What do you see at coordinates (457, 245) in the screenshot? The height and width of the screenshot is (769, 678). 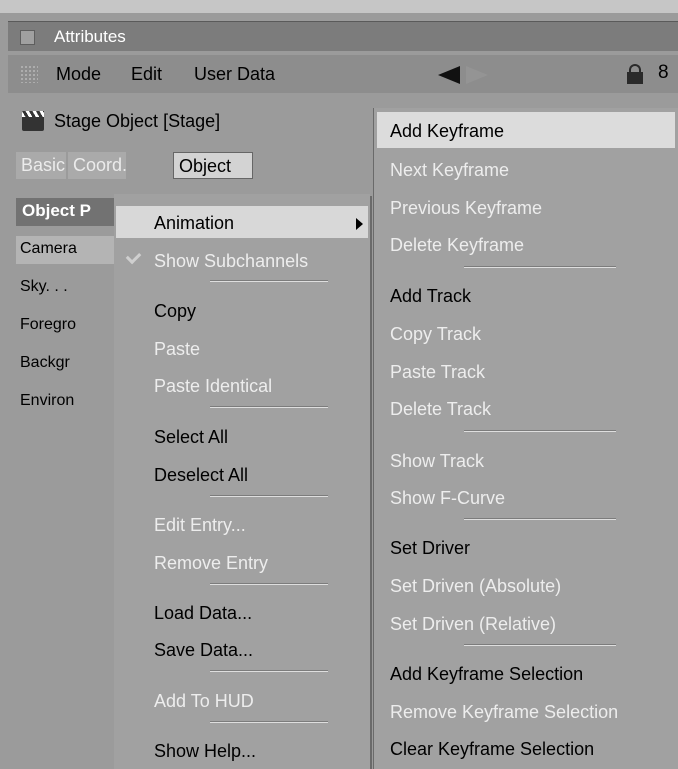 I see `menu-item-delete-keyframe: Delete Keyframe` at bounding box center [457, 245].